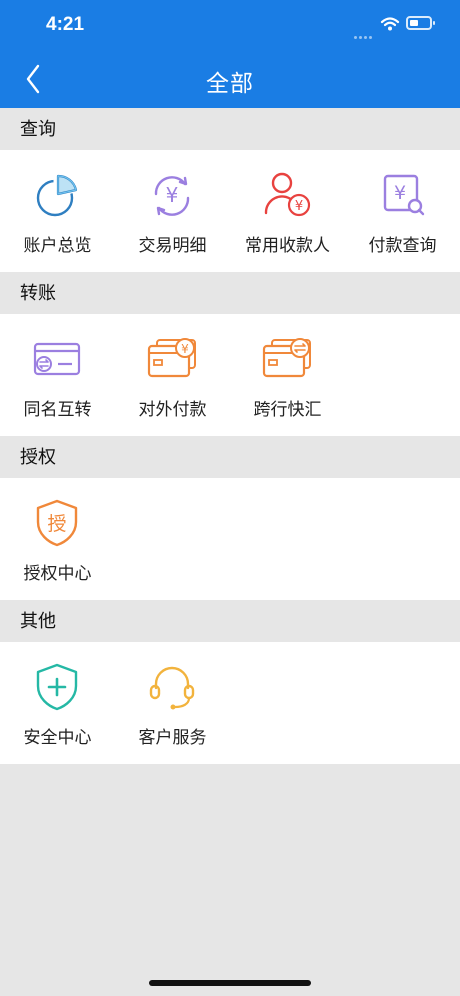 The height and width of the screenshot is (996, 460). I want to click on tile-customer-service: 客户服务, so click(172, 703).